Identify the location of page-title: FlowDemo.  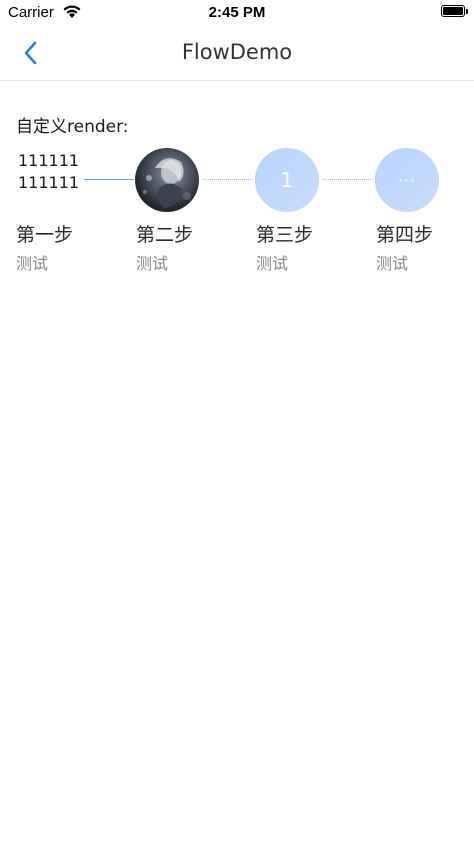
(237, 52).